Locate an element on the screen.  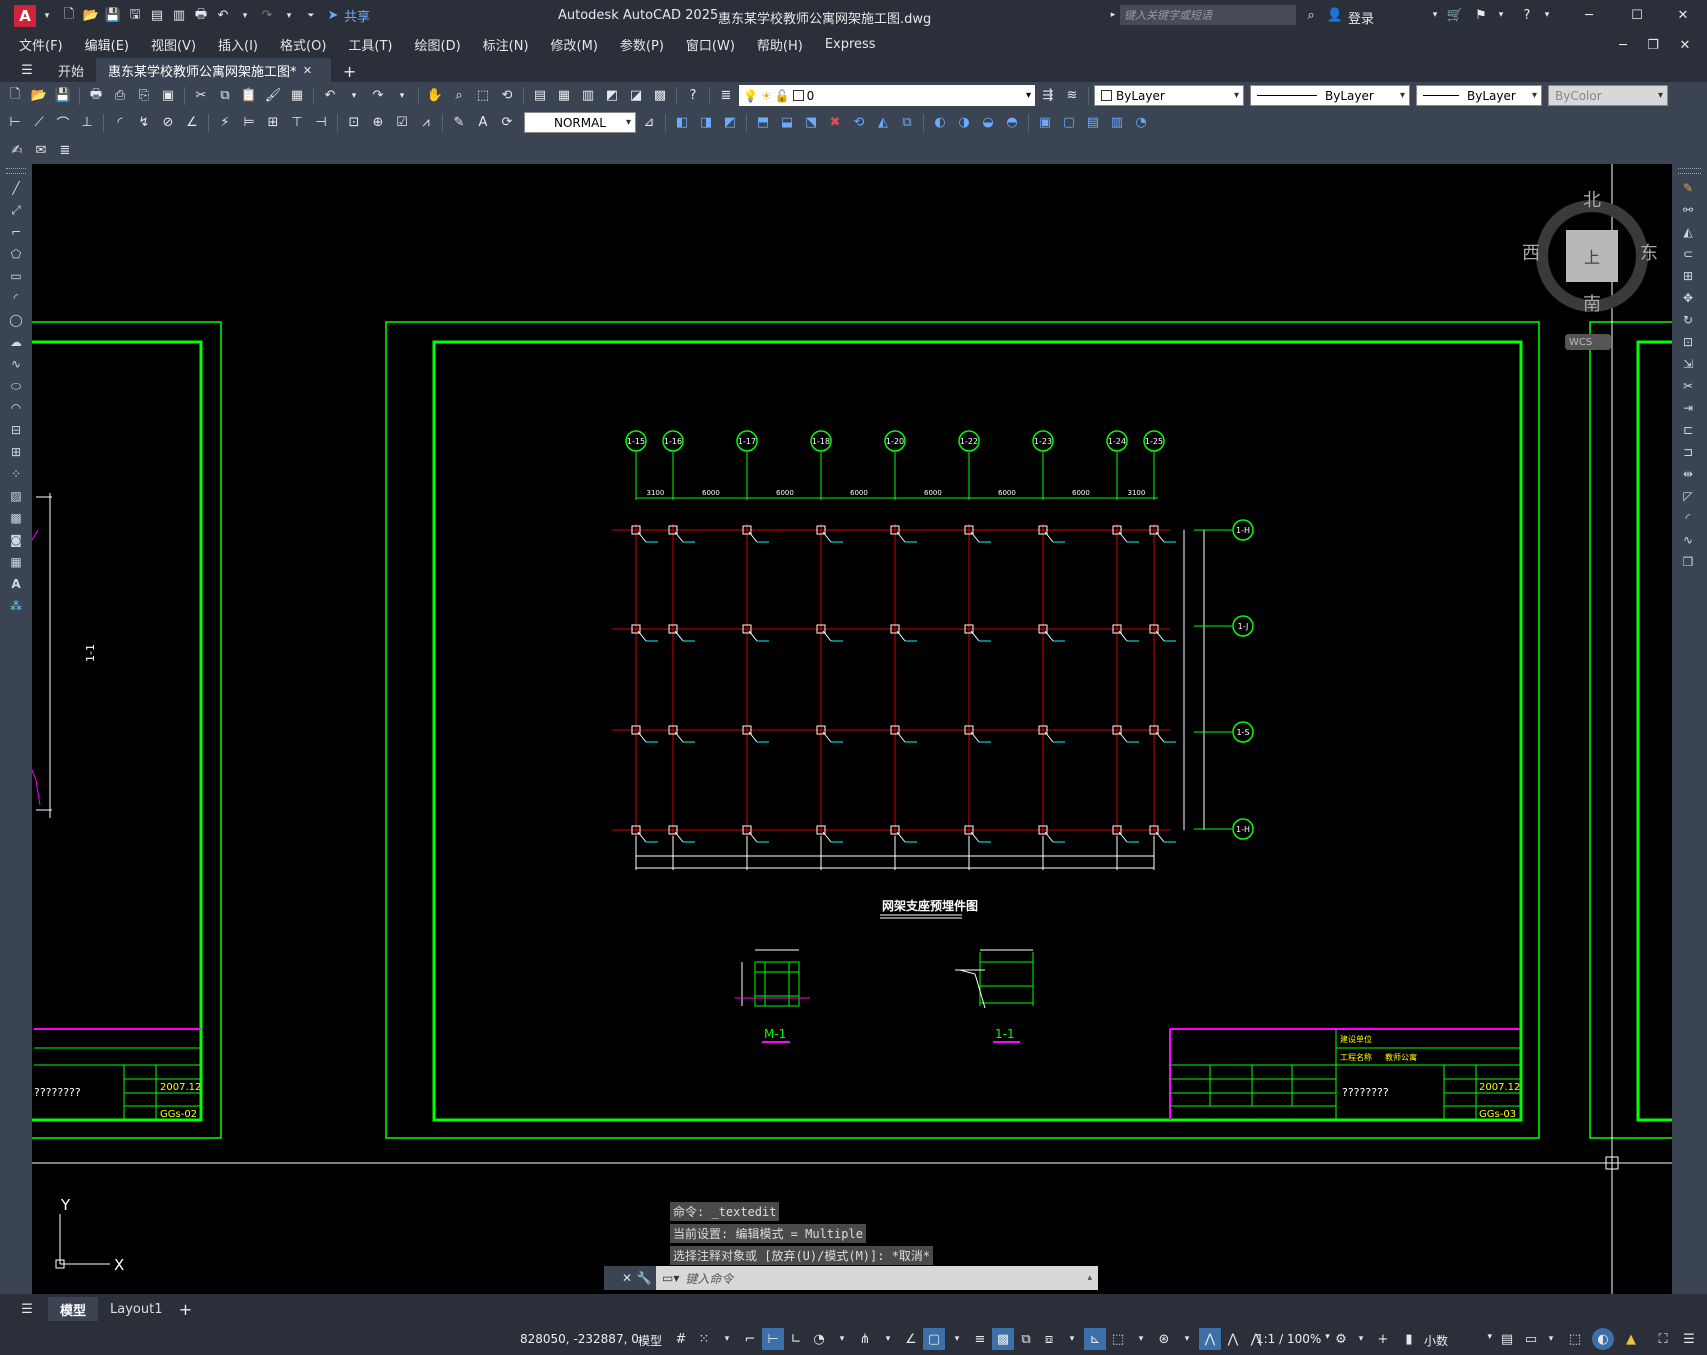
units-icon: ▮ is located at coordinates (1409, 1339).